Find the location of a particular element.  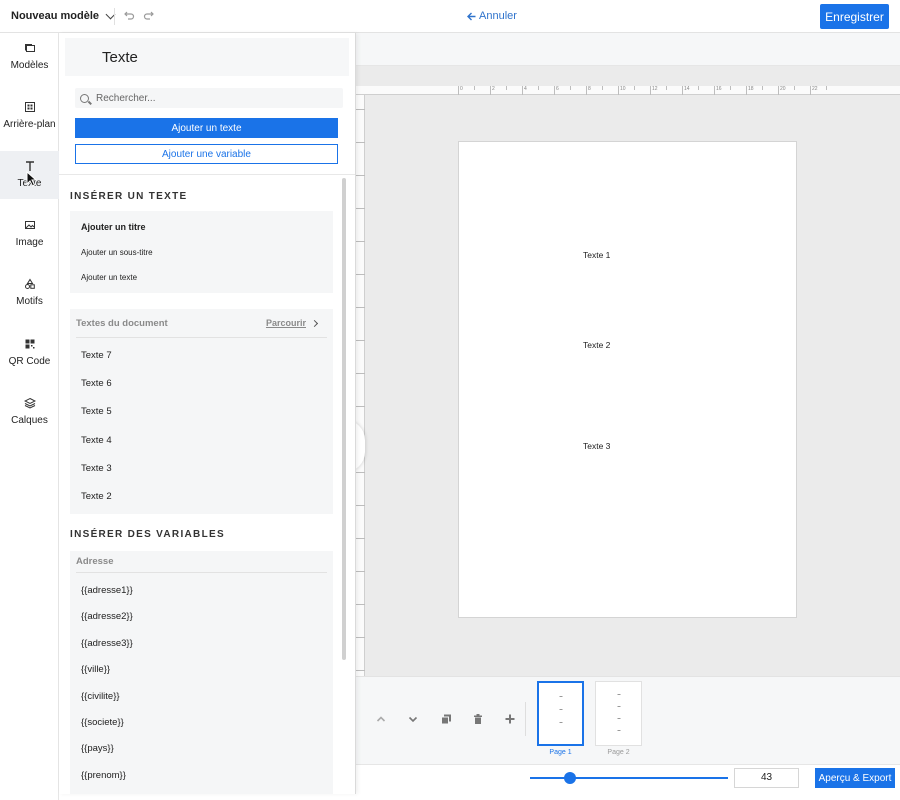

search-field is located at coordinates (209, 98).